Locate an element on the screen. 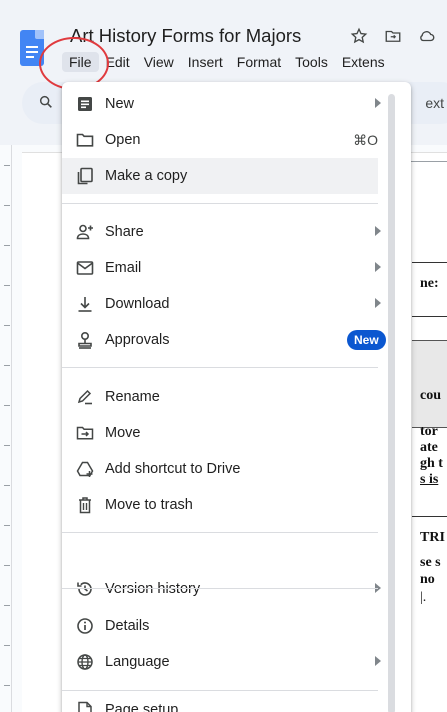  page-text-fragment: cou is located at coordinates (430, 395).